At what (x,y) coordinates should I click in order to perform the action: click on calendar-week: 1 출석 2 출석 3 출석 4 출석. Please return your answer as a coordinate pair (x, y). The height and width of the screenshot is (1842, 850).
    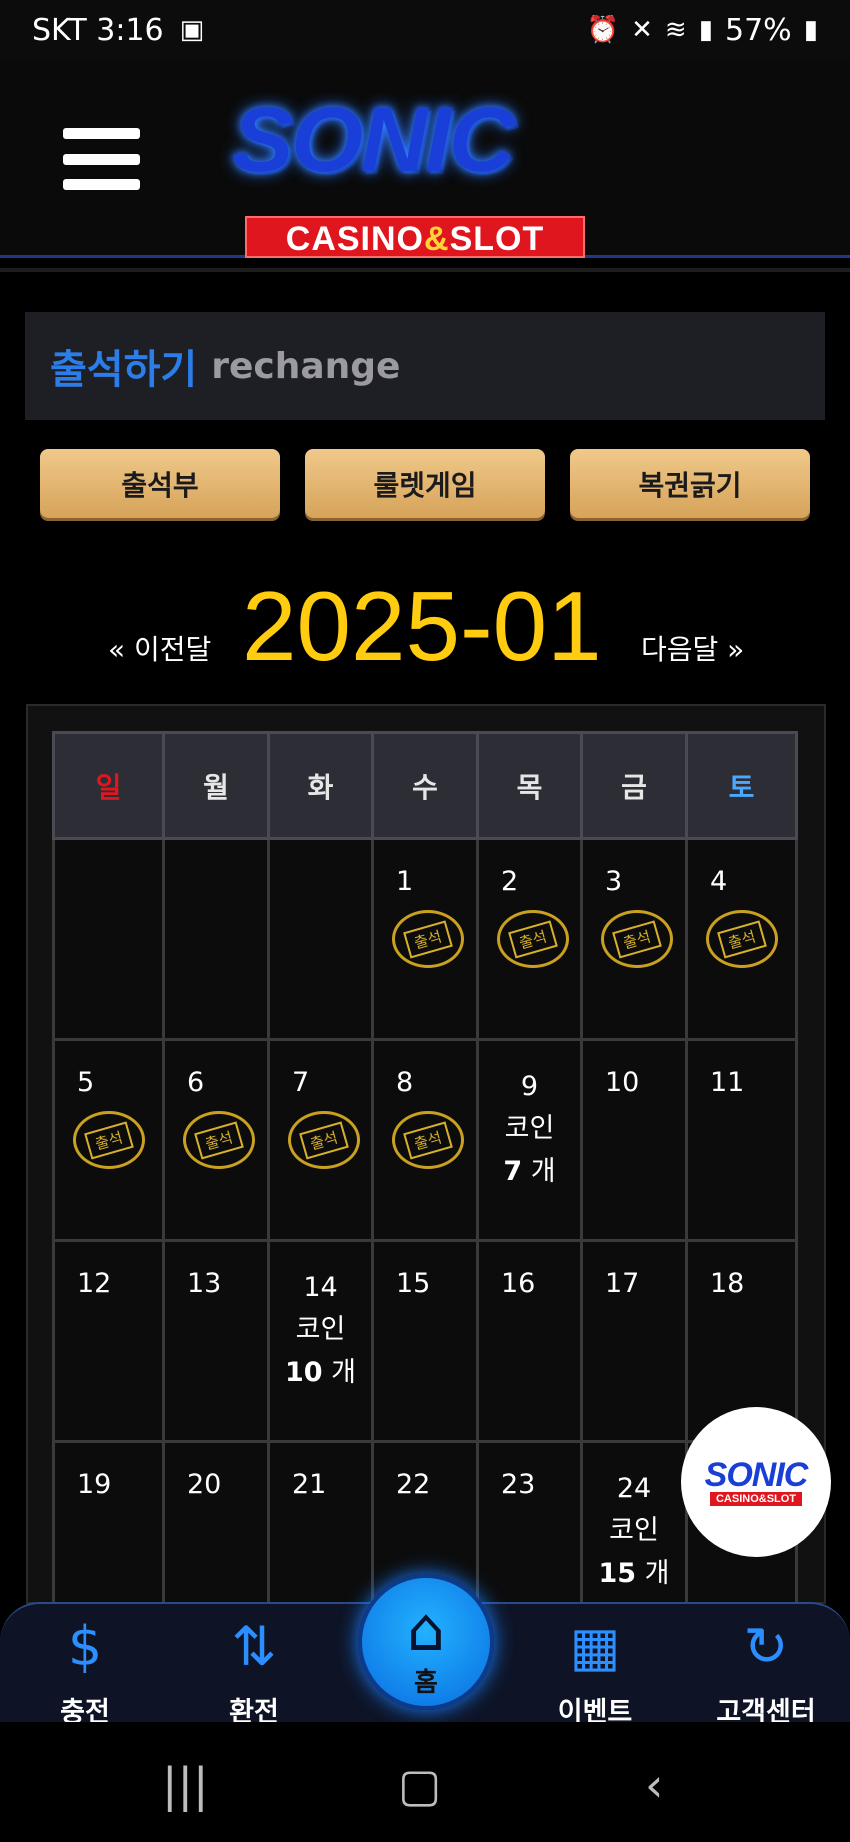
    Looking at the image, I should click on (425, 939).